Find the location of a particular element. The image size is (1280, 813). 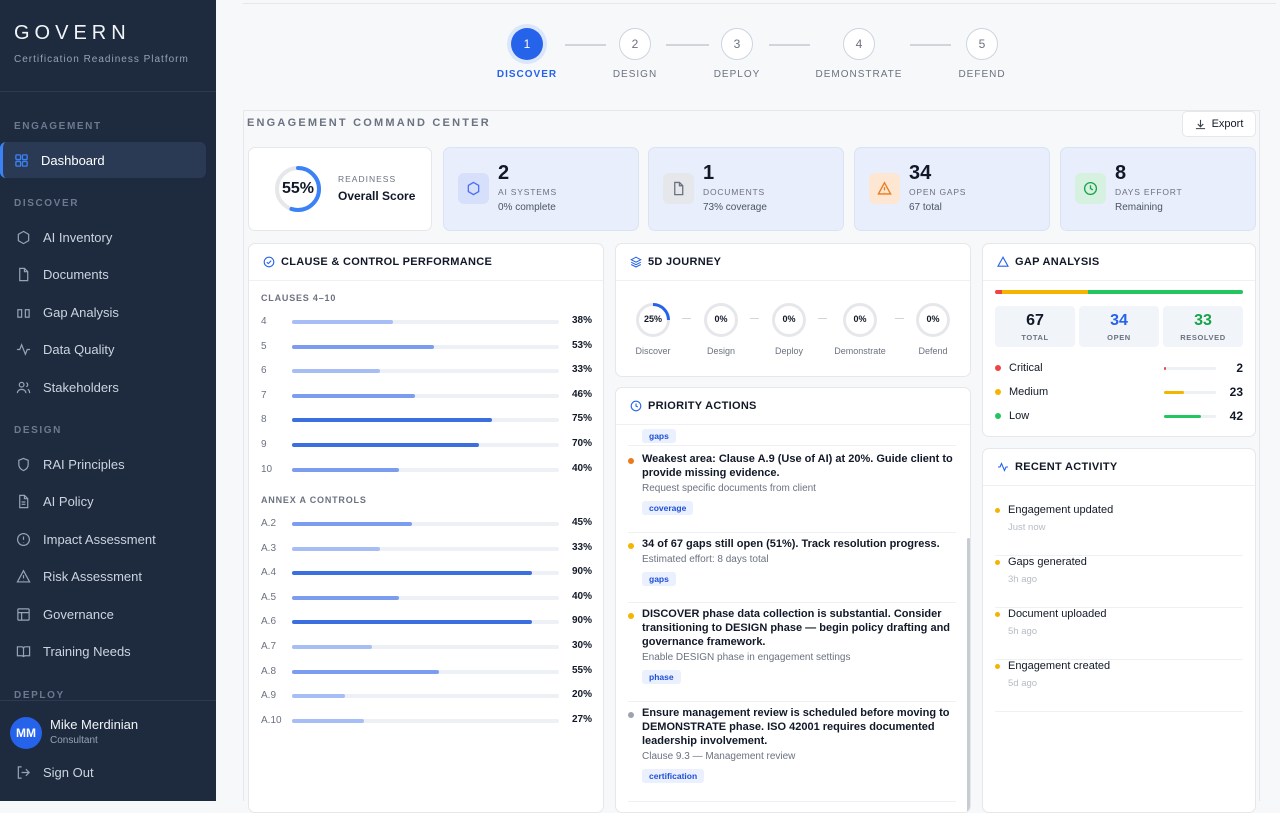

section-design: DESIGN is located at coordinates (38, 430).